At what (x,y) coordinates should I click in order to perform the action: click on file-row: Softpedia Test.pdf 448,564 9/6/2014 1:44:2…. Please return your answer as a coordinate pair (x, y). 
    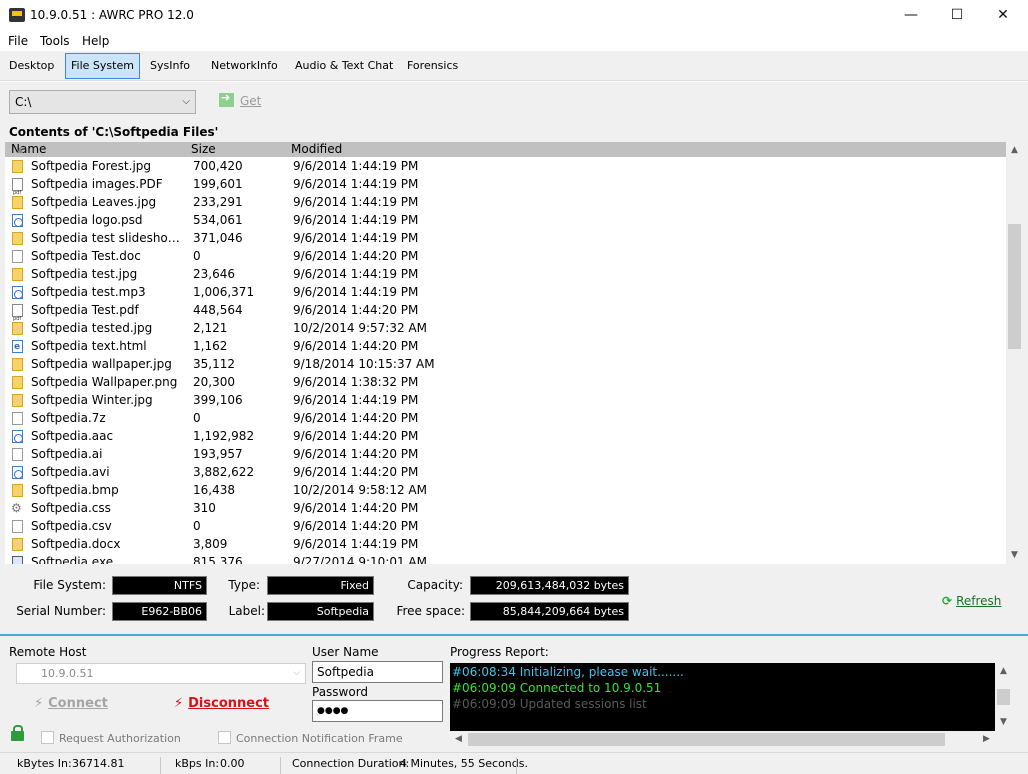
    Looking at the image, I should click on (505, 314).